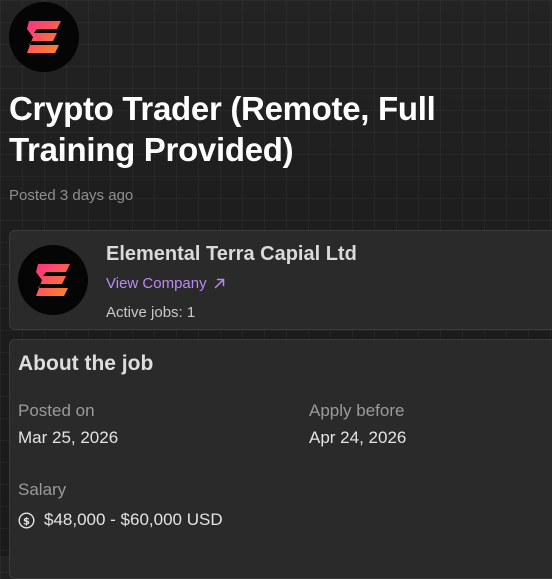 Image resolution: width=552 pixels, height=579 pixels. Describe the element at coordinates (133, 519) in the screenshot. I see `salary-value: $48,000 - $60,000 USD` at that location.